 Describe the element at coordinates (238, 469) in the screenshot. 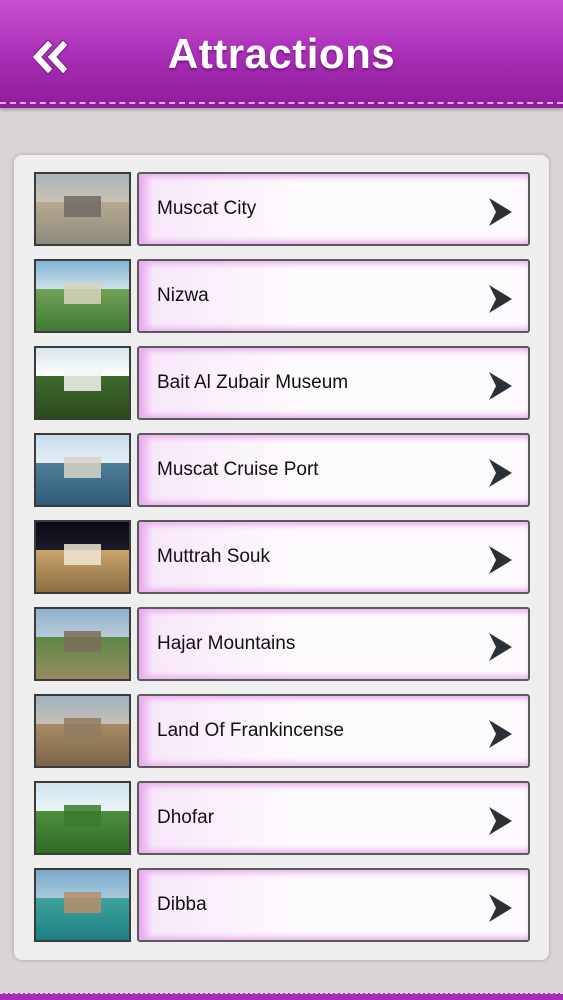

I see `attraction-label: Muscat Cruise Port` at that location.